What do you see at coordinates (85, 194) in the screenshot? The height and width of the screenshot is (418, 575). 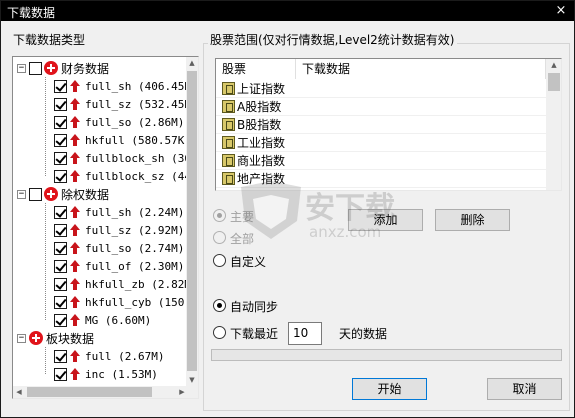 I see `tree-group-label: 除权数据` at bounding box center [85, 194].